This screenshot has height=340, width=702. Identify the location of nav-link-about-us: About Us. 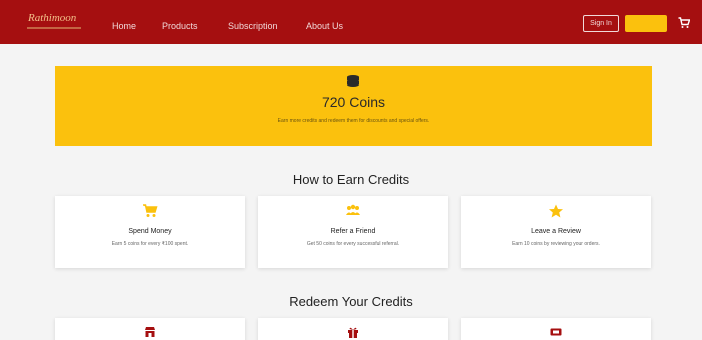
(324, 26).